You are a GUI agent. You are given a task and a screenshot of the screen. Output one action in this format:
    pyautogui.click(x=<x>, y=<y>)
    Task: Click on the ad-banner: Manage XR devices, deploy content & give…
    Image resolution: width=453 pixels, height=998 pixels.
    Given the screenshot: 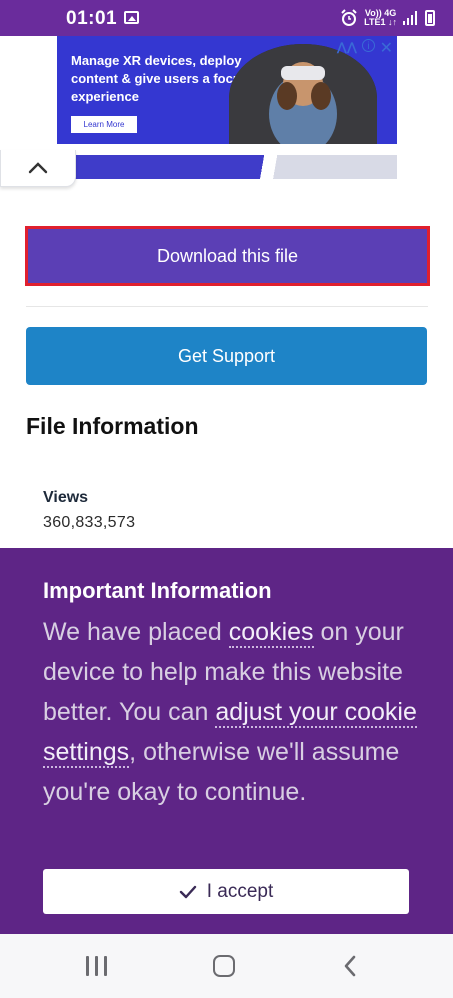 What is the action you would take?
    pyautogui.click(x=227, y=90)
    